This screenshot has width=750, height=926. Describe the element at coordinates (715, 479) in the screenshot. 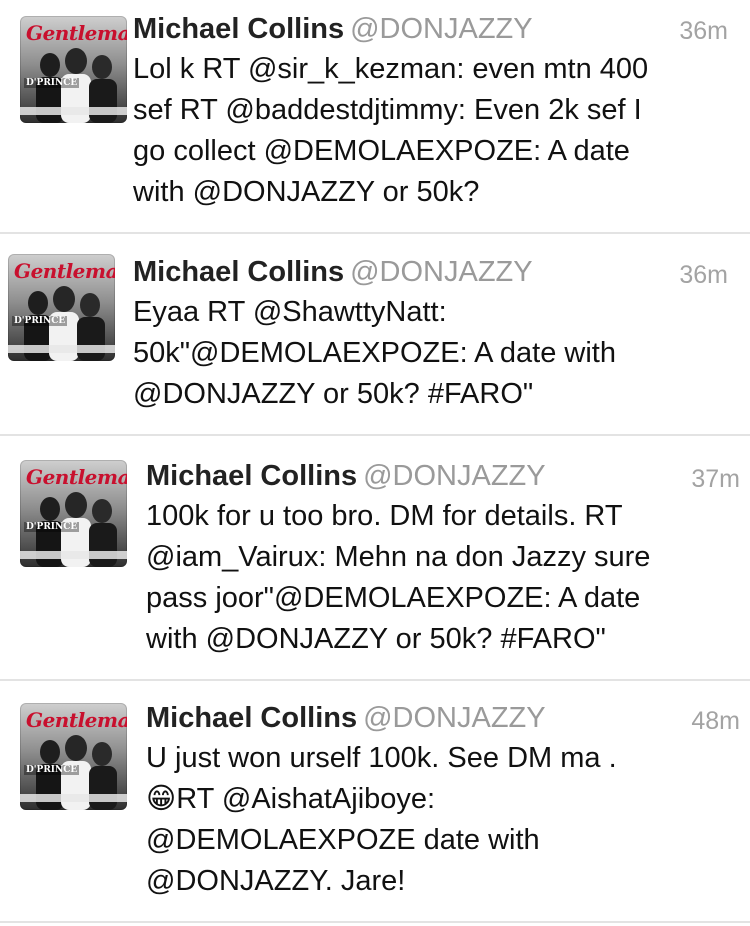

I see `timestamp: 37m` at that location.